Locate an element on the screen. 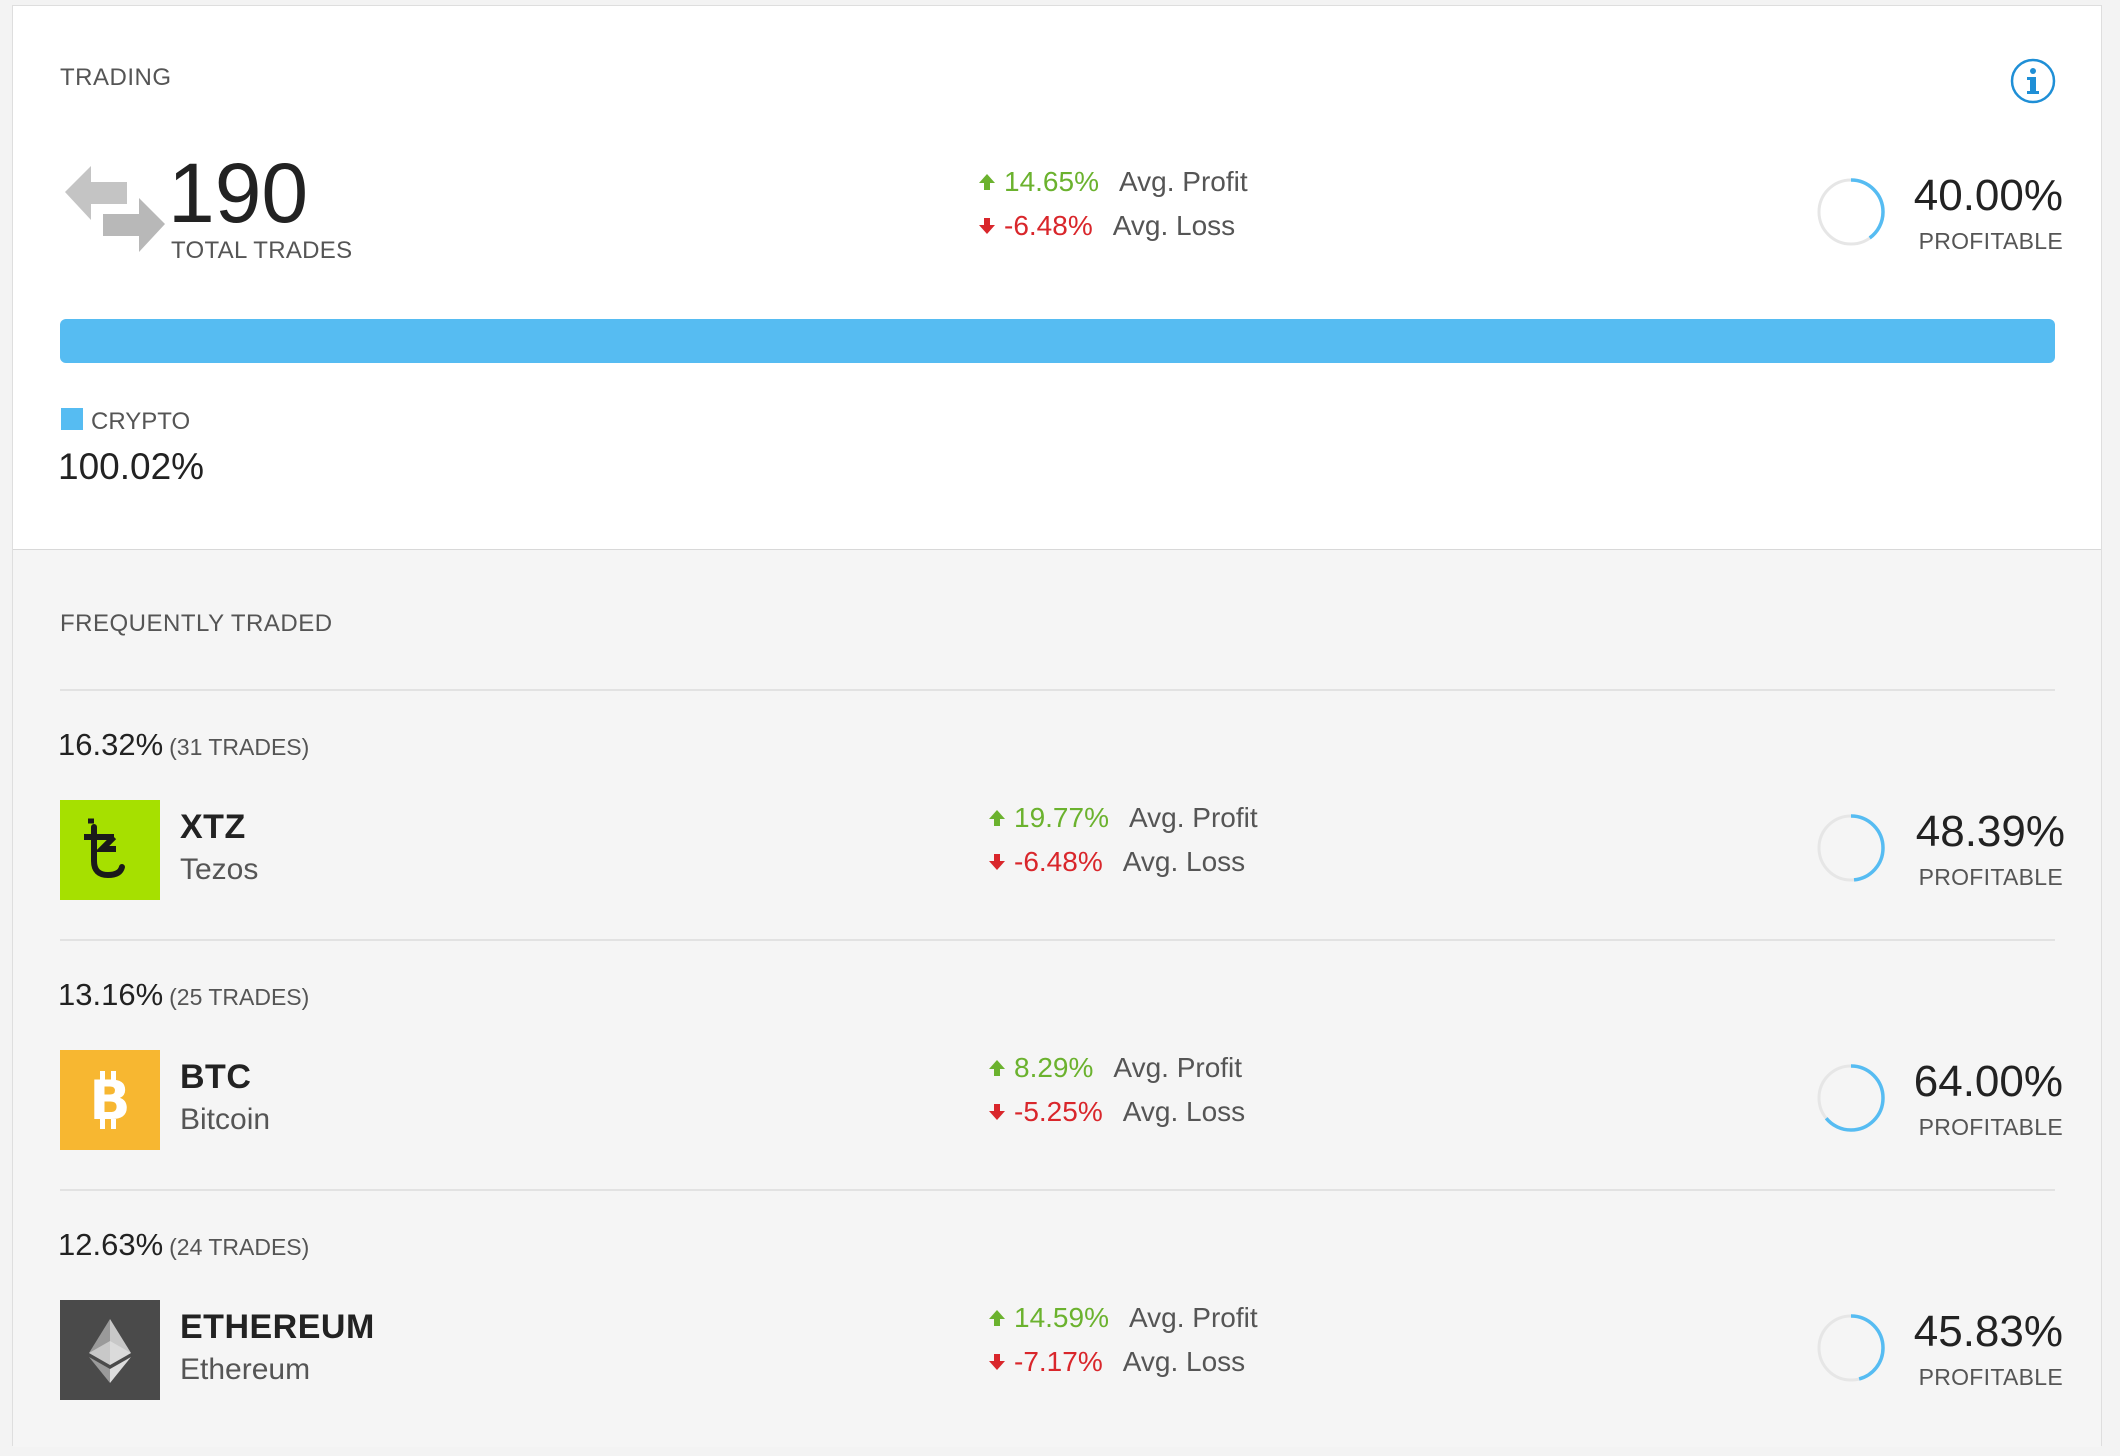 This screenshot has width=2120, height=1456. ethereum-logo is located at coordinates (110, 1350).